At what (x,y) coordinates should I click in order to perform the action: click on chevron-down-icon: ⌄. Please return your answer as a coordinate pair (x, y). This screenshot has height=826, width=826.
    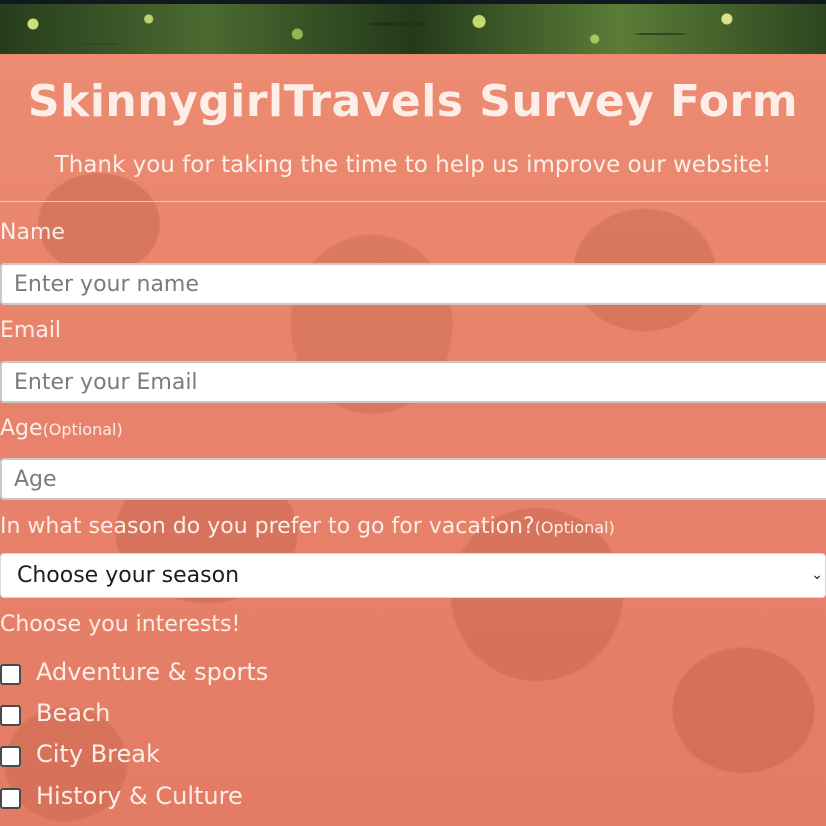
    Looking at the image, I should click on (817, 575).